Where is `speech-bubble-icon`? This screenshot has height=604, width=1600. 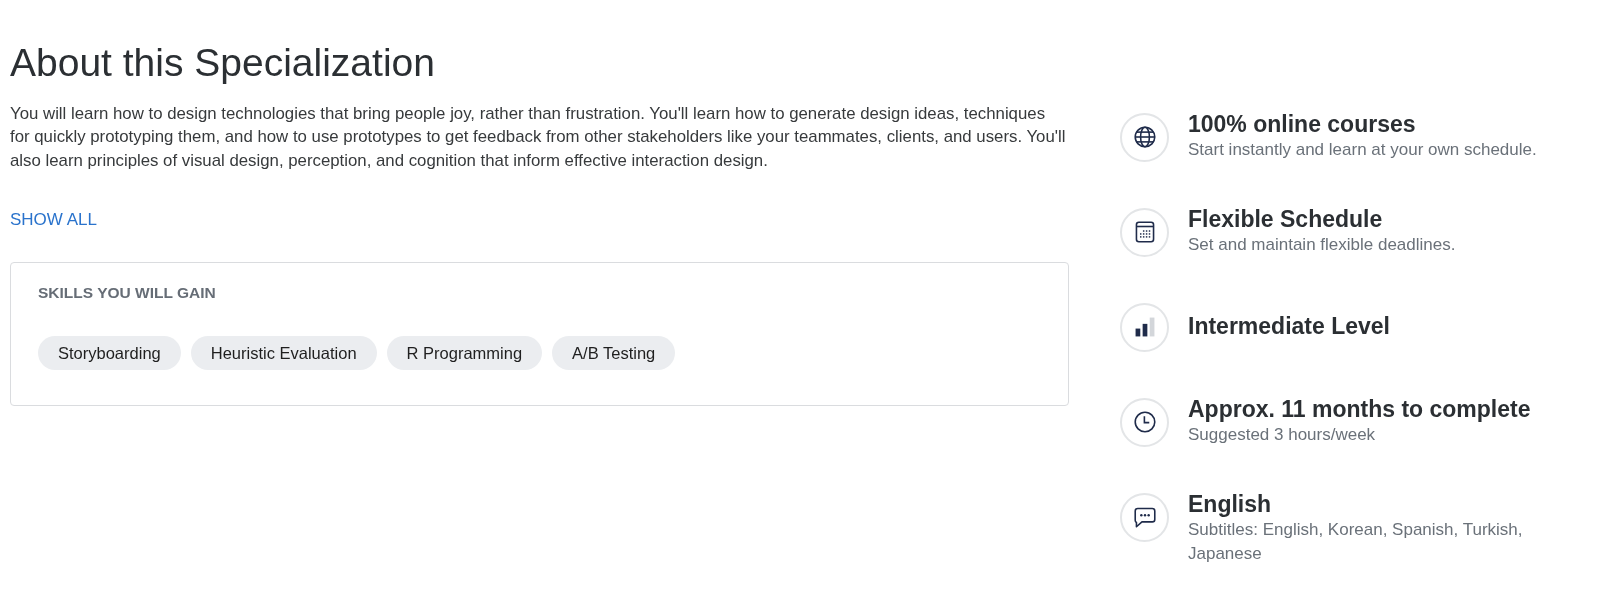 speech-bubble-icon is located at coordinates (1144, 517).